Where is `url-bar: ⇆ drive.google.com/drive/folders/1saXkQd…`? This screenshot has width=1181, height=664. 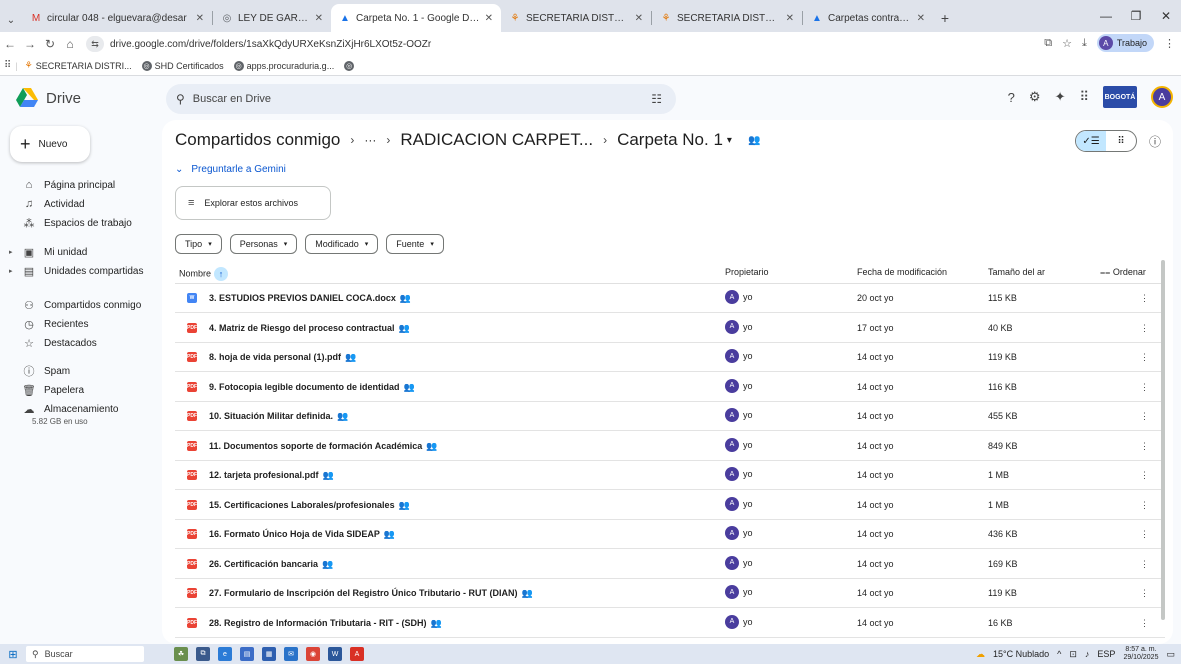
url-bar: ⇆ drive.google.com/drive/folders/1saXkQd… is located at coordinates (381, 44).